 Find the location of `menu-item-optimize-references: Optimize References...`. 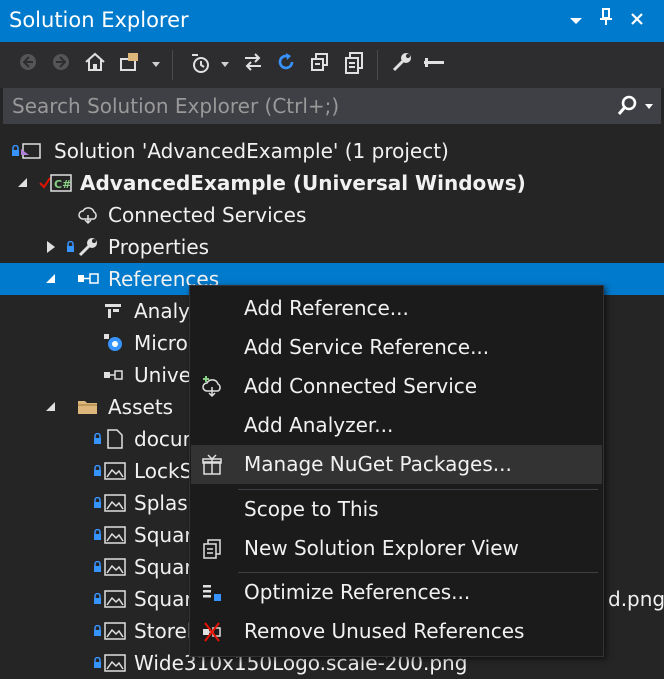

menu-item-optimize-references: Optimize References... is located at coordinates (396, 592).